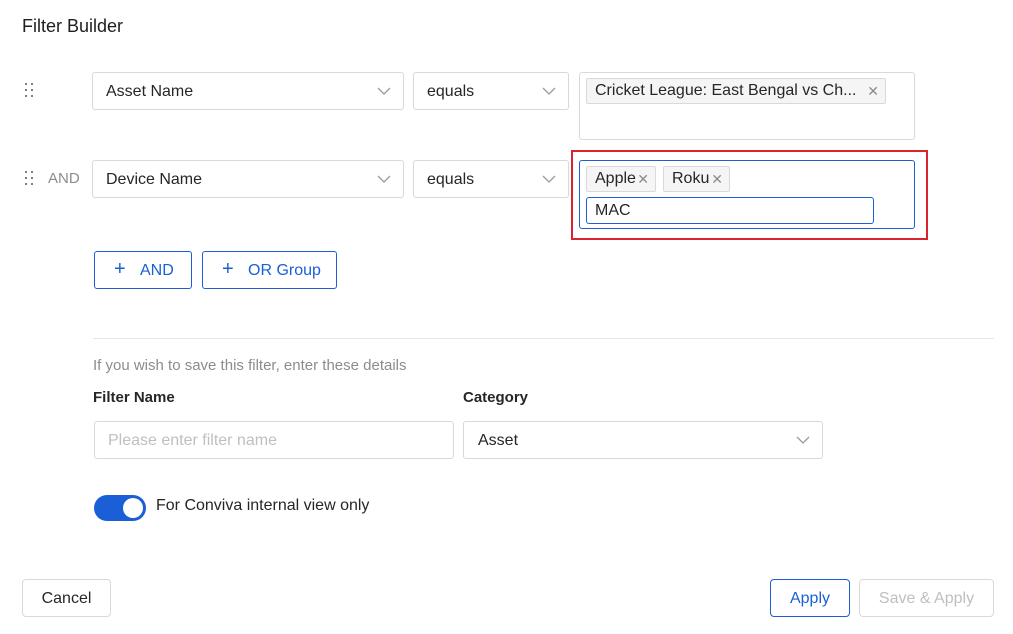 The height and width of the screenshot is (634, 1013). What do you see at coordinates (747, 194) in the screenshot?
I see `value-tag-input: Apple ✕ Roku ✕ MAC` at bounding box center [747, 194].